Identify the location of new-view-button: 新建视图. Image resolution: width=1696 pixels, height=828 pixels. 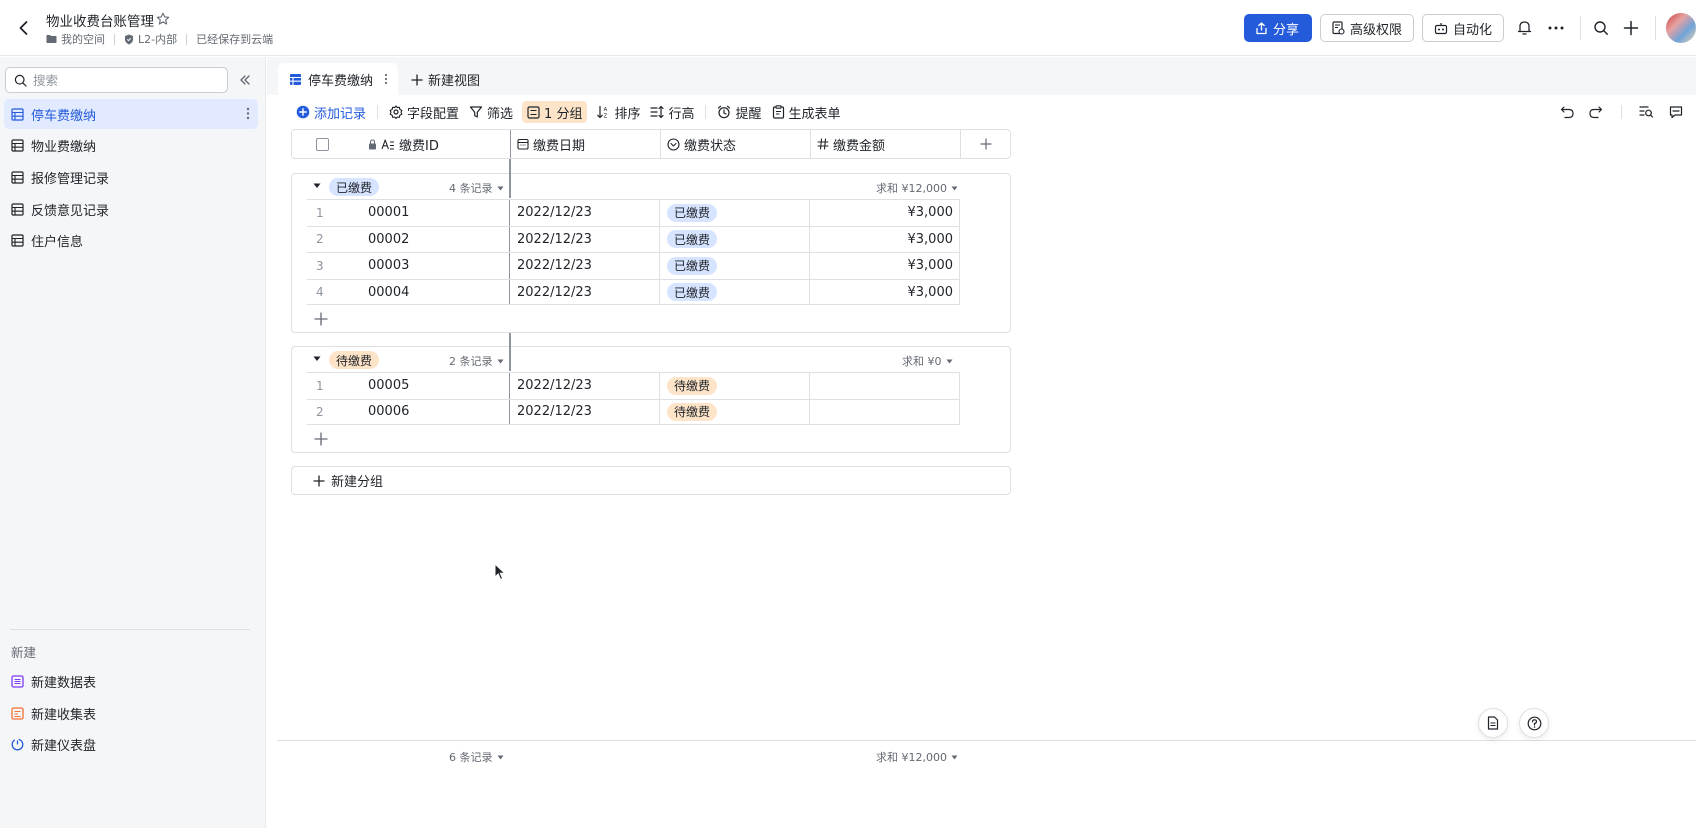
(445, 79).